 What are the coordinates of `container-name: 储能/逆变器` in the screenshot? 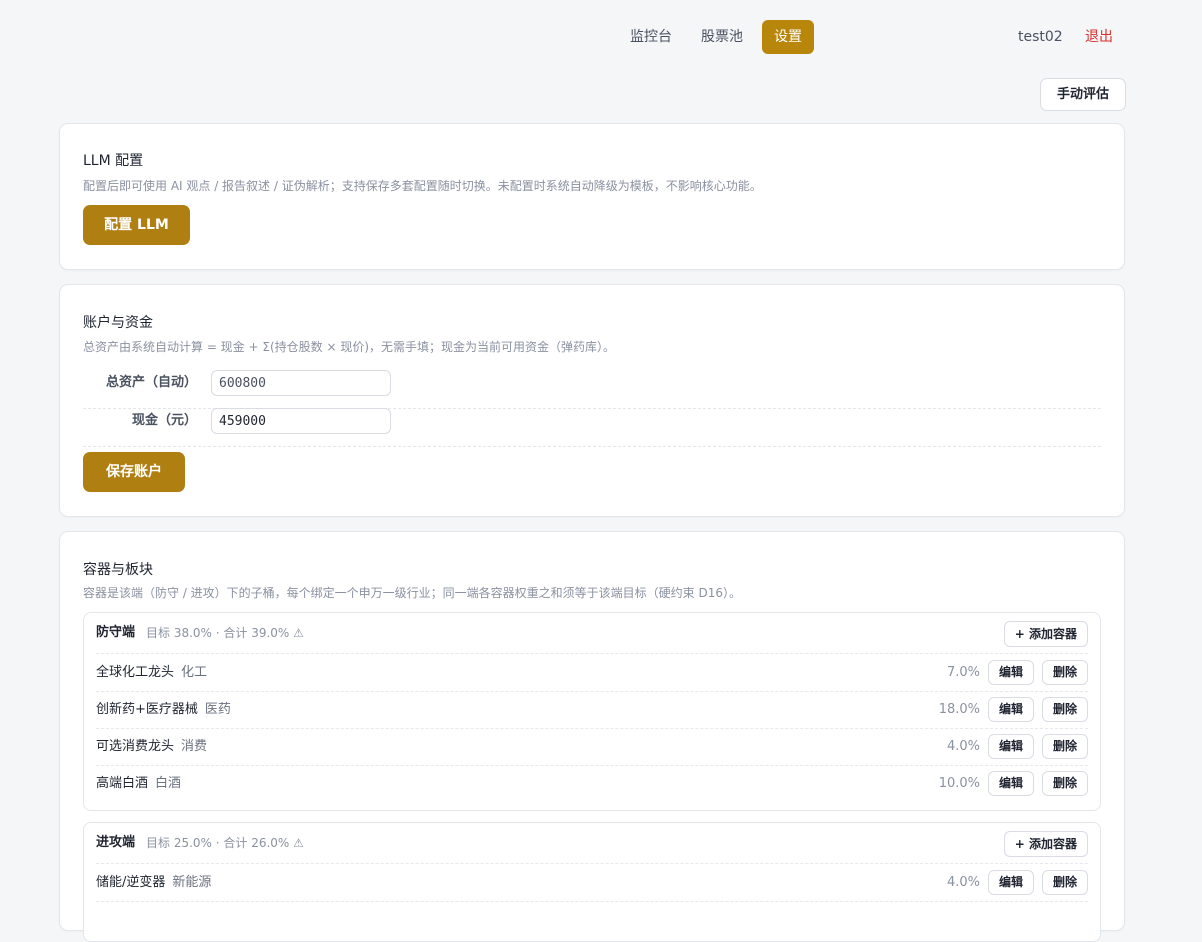 It's located at (131, 882).